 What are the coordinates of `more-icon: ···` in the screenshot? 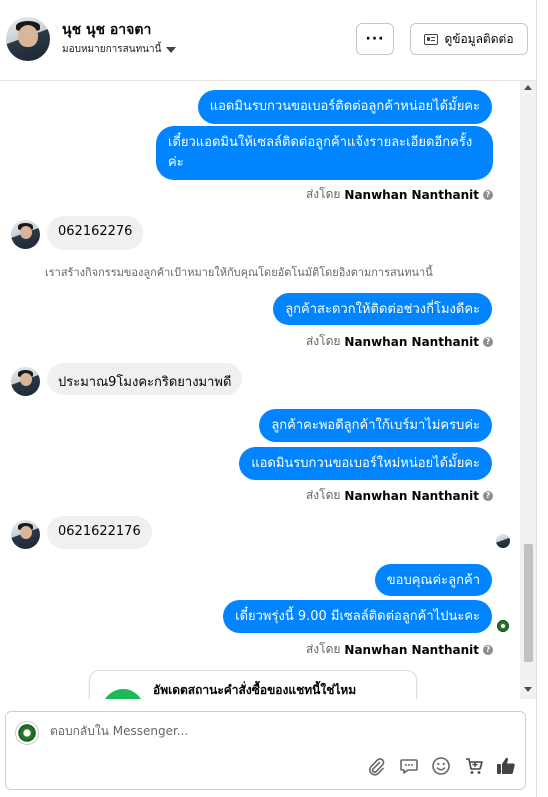 It's located at (375, 39).